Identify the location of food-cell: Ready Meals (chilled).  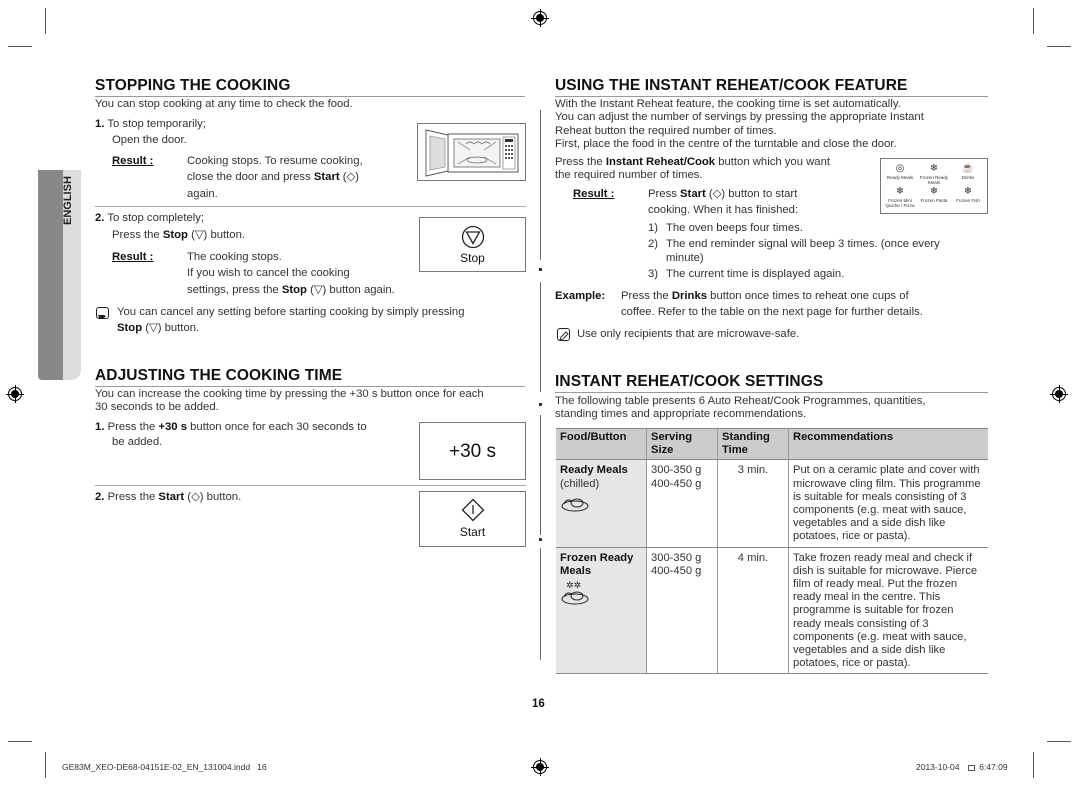
(601, 503).